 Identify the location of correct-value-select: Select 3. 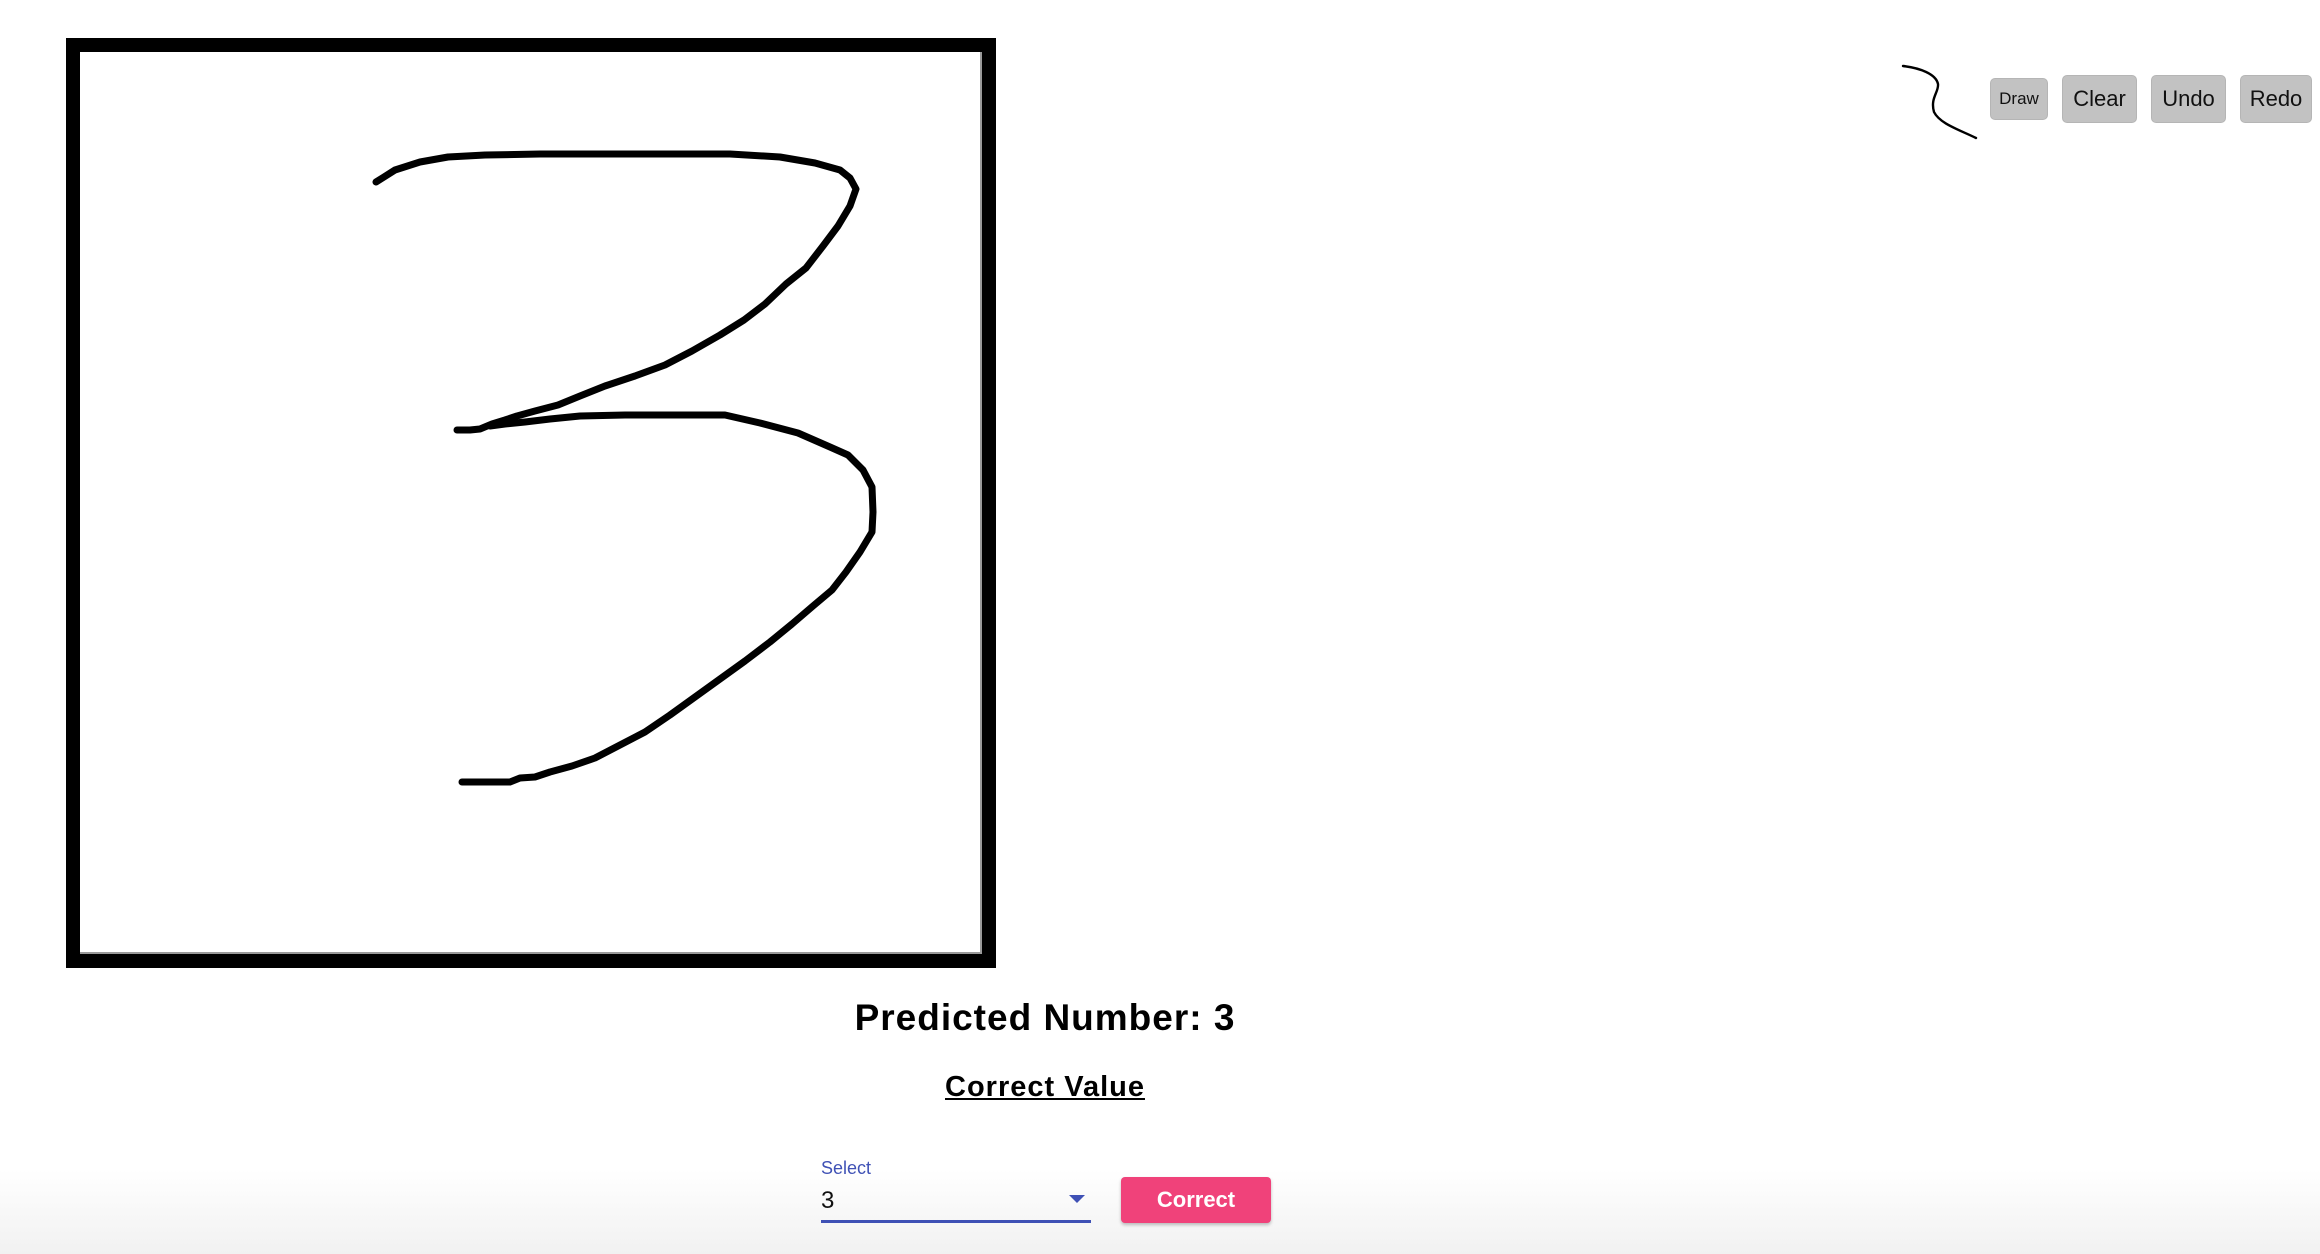
(956, 1190).